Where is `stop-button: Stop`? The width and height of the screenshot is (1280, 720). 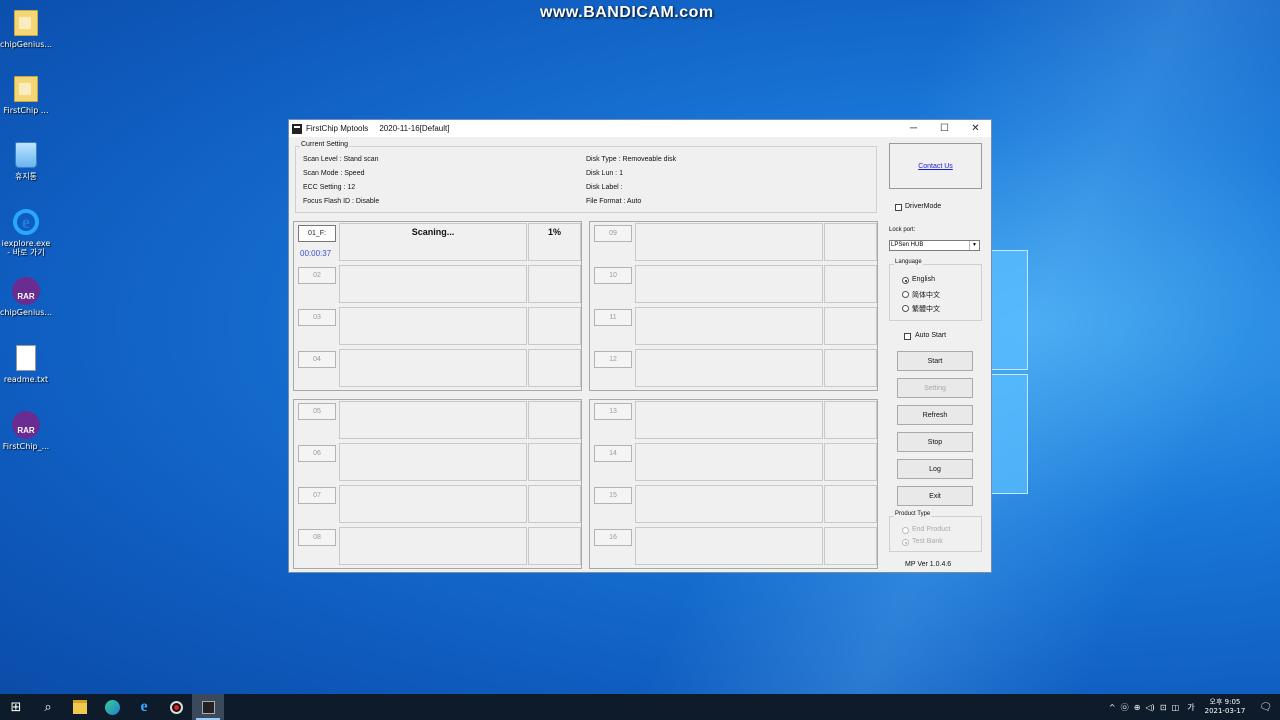 stop-button: Stop is located at coordinates (935, 442).